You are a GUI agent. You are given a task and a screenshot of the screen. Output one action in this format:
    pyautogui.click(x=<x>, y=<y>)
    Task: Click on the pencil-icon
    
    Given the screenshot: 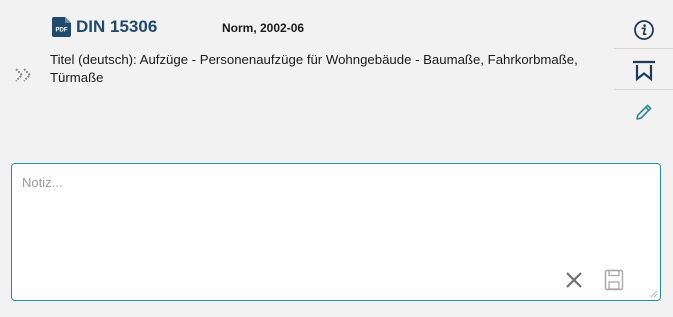 What is the action you would take?
    pyautogui.click(x=643, y=112)
    